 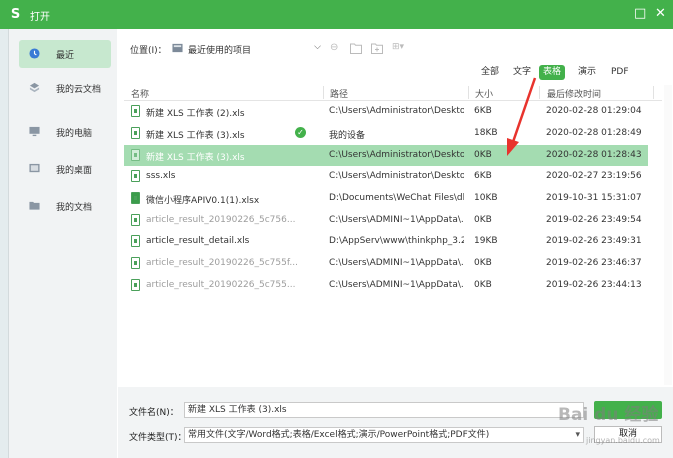 What do you see at coordinates (594, 263) in the screenshot?
I see `file-date: 2019-02-26 23:46:37` at bounding box center [594, 263].